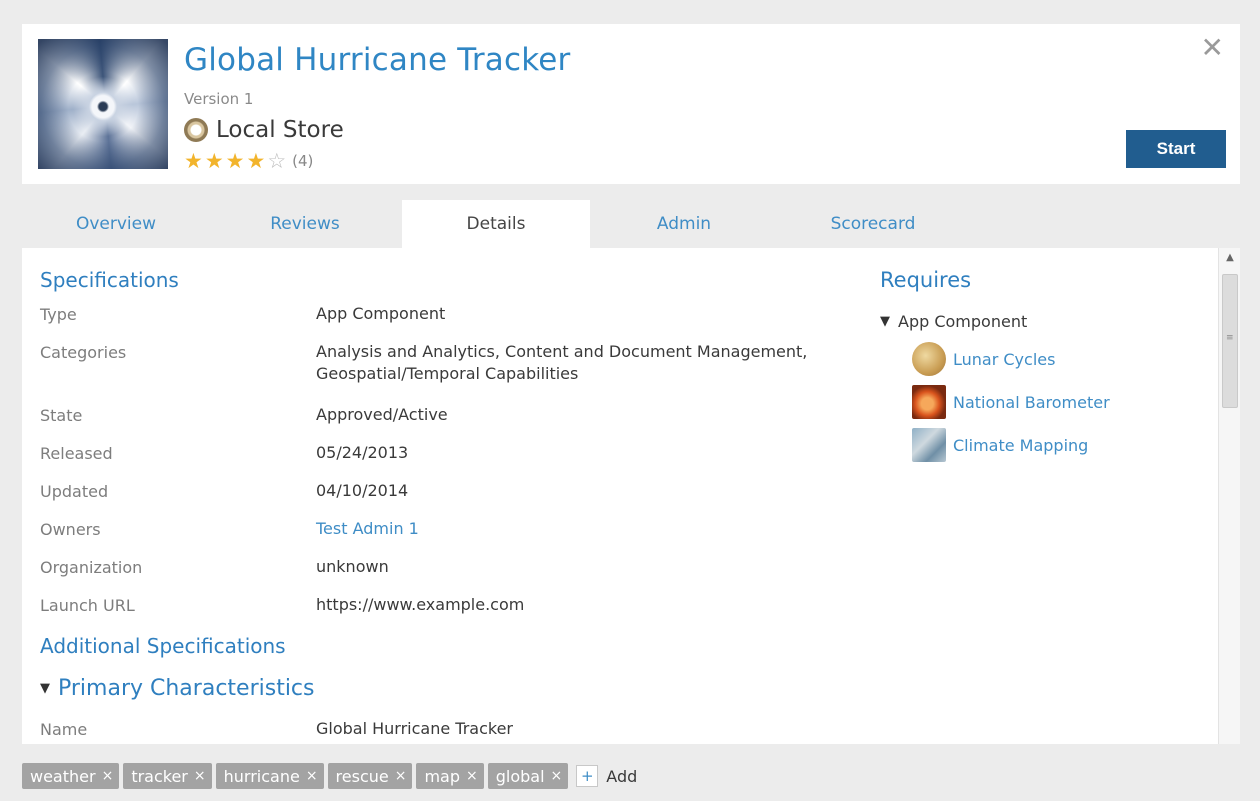 The image size is (1260, 801). I want to click on moon-icon, so click(929, 359).